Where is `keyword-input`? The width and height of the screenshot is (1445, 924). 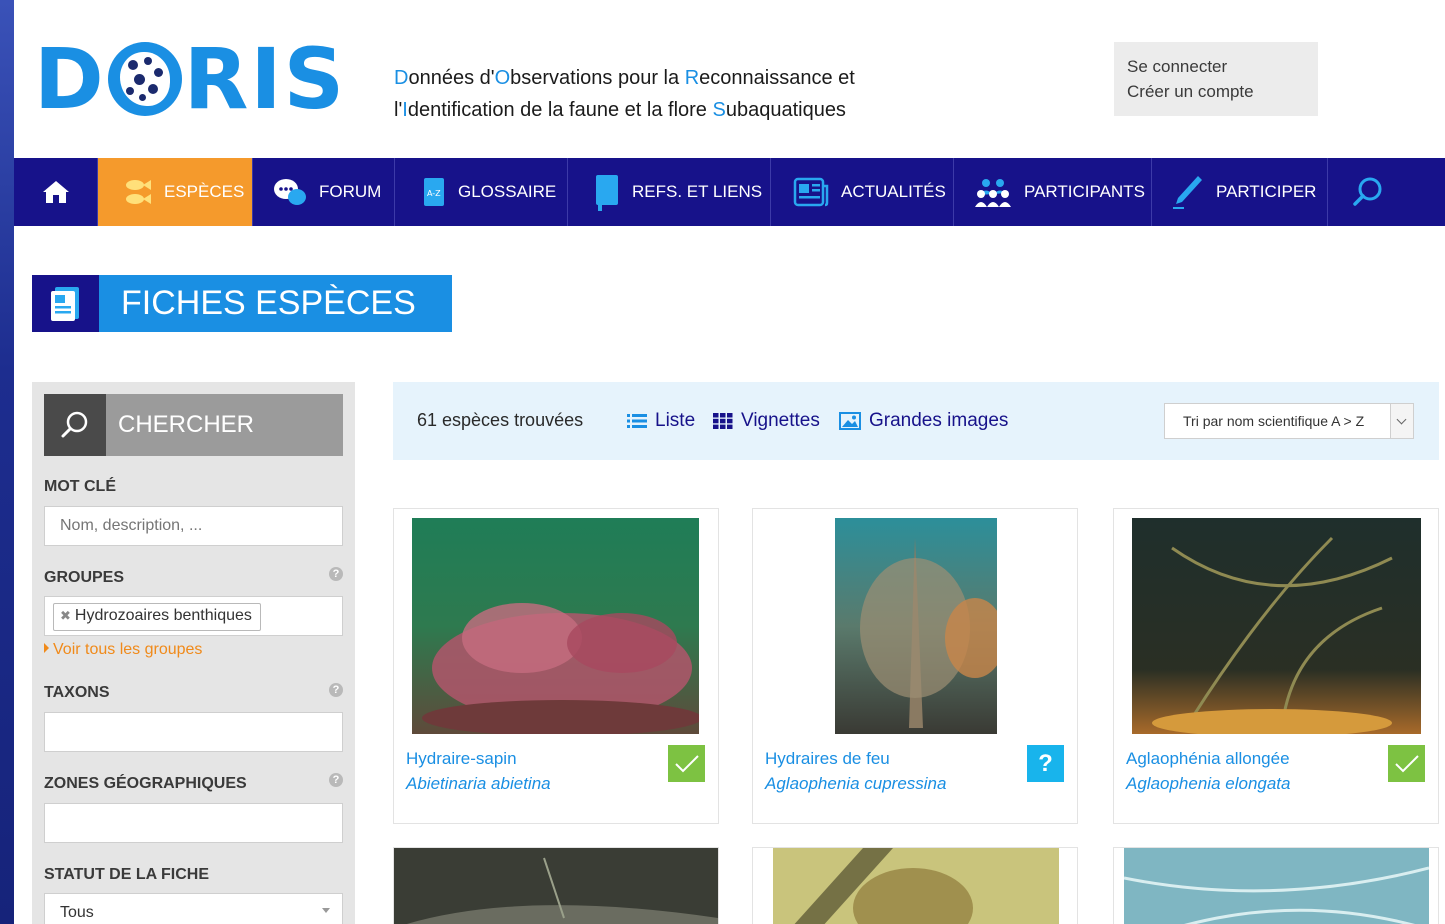
keyword-input is located at coordinates (193, 526).